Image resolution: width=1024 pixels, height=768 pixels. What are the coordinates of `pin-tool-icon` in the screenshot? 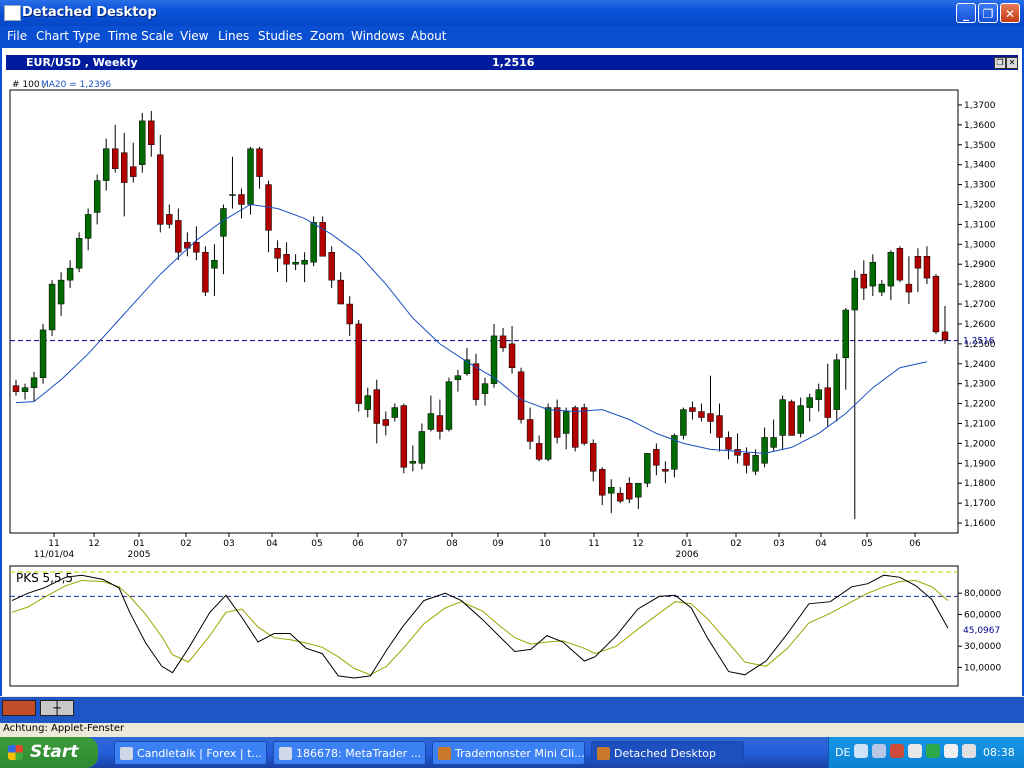 It's located at (19, 708).